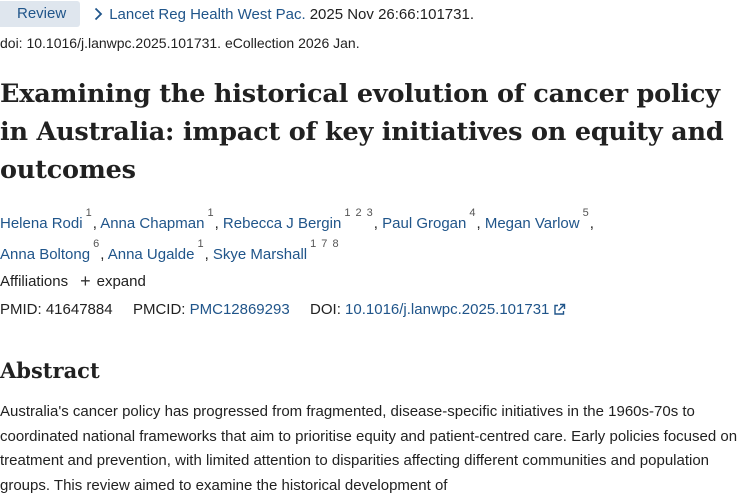  I want to click on author-item: Megan Varlow5,, so click(539, 219).